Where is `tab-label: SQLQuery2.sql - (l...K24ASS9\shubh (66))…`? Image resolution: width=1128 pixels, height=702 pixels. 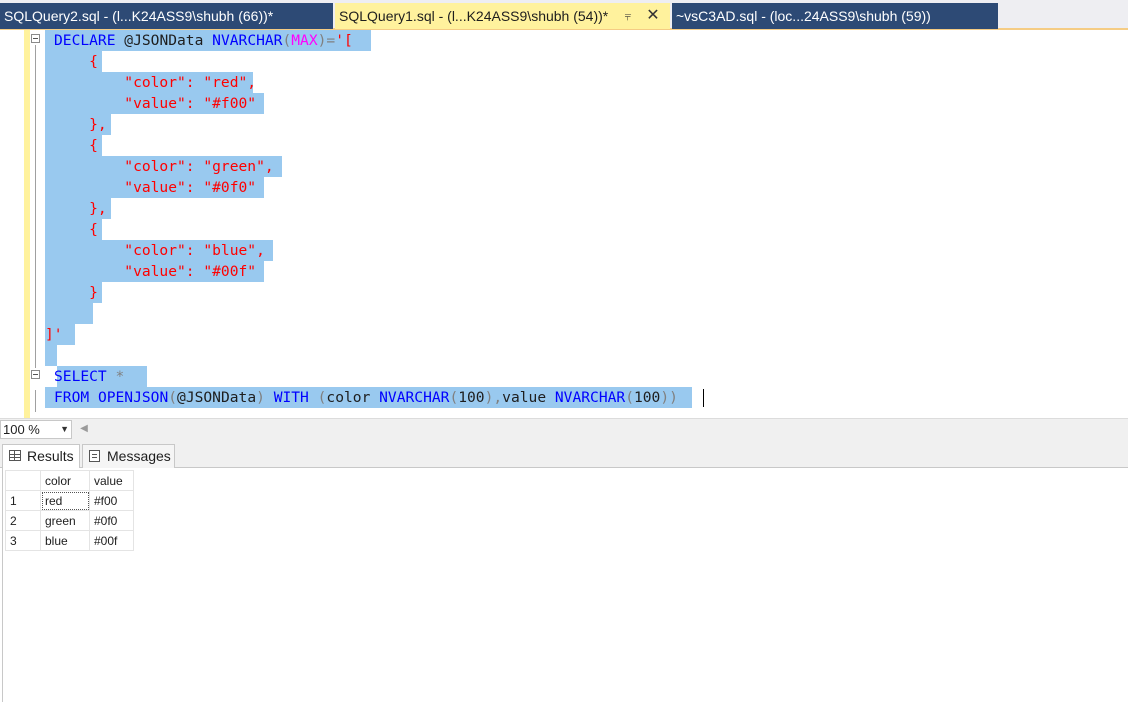
tab-label: SQLQuery2.sql - (l...K24ASS9\shubh (66))… is located at coordinates (139, 16).